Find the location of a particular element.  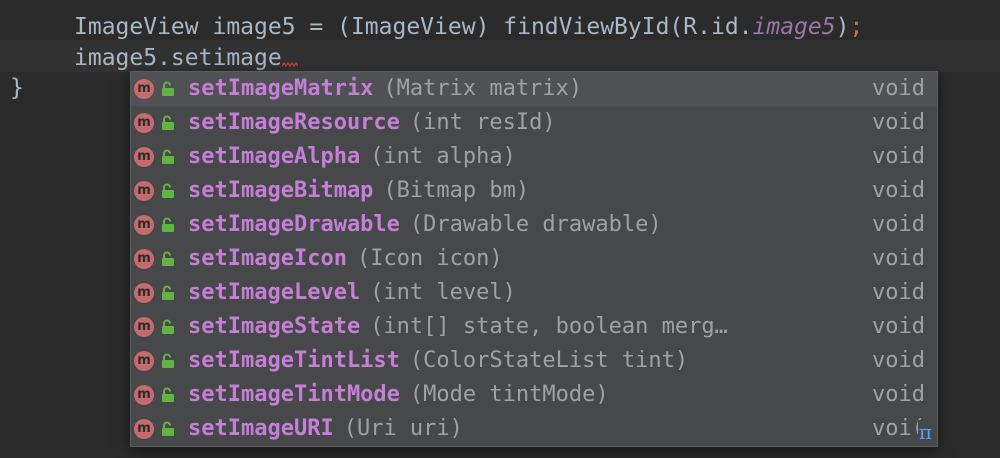

completion-item: m setImageIcon (Icon icon) void is located at coordinates (534, 259).